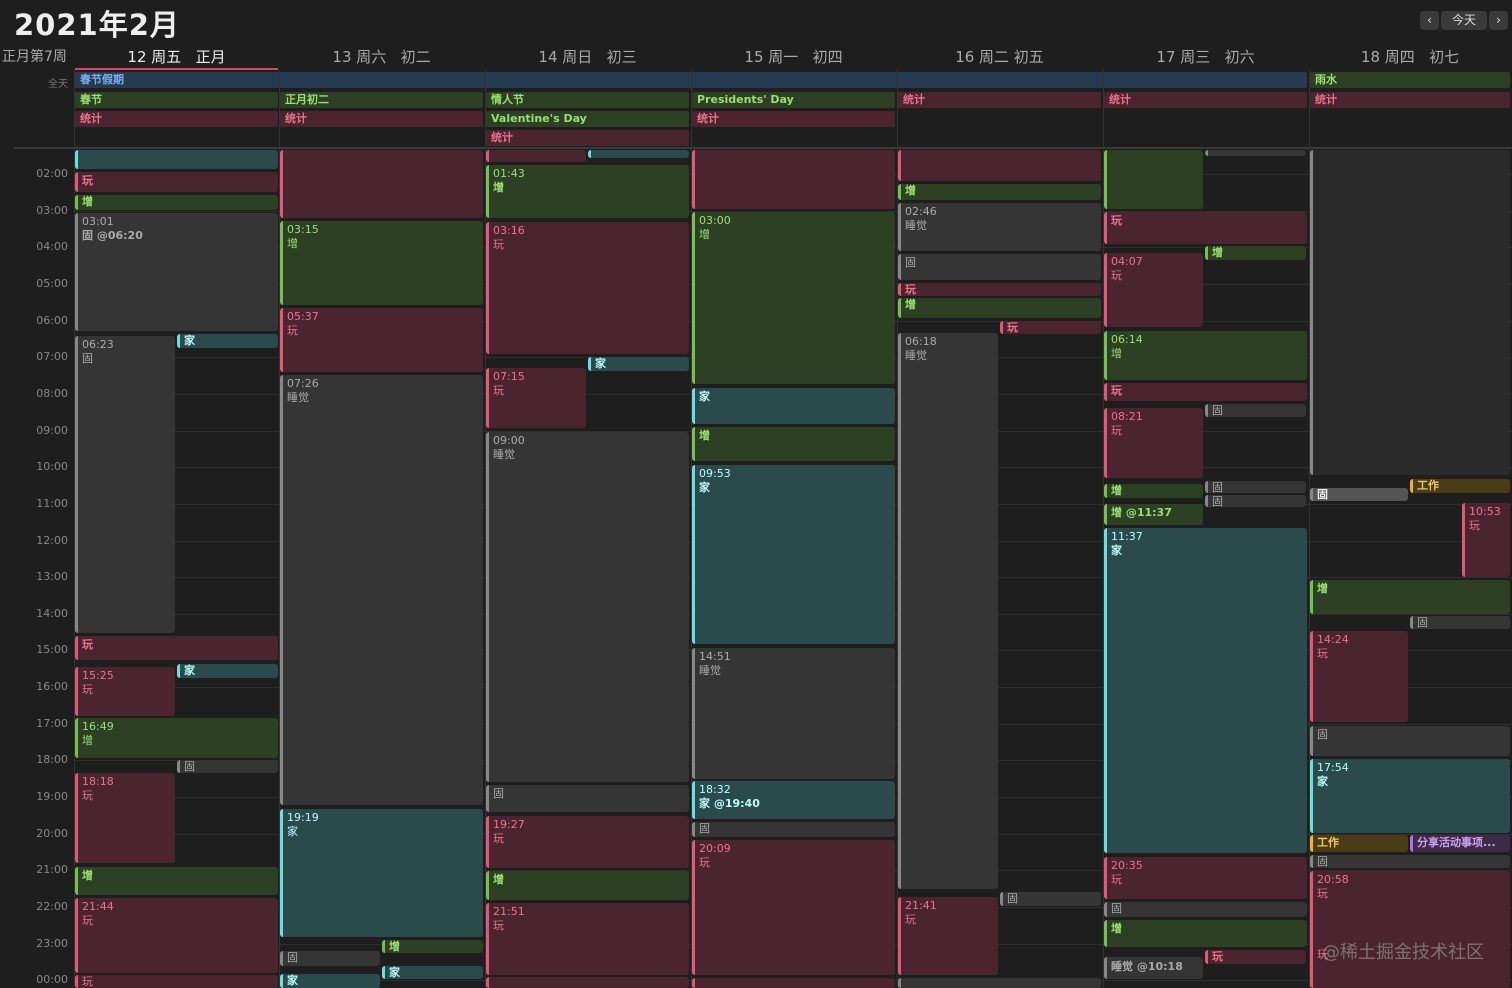 The height and width of the screenshot is (988, 1512). What do you see at coordinates (176, 738) in the screenshot?
I see `event-zeng: 16:49 增` at bounding box center [176, 738].